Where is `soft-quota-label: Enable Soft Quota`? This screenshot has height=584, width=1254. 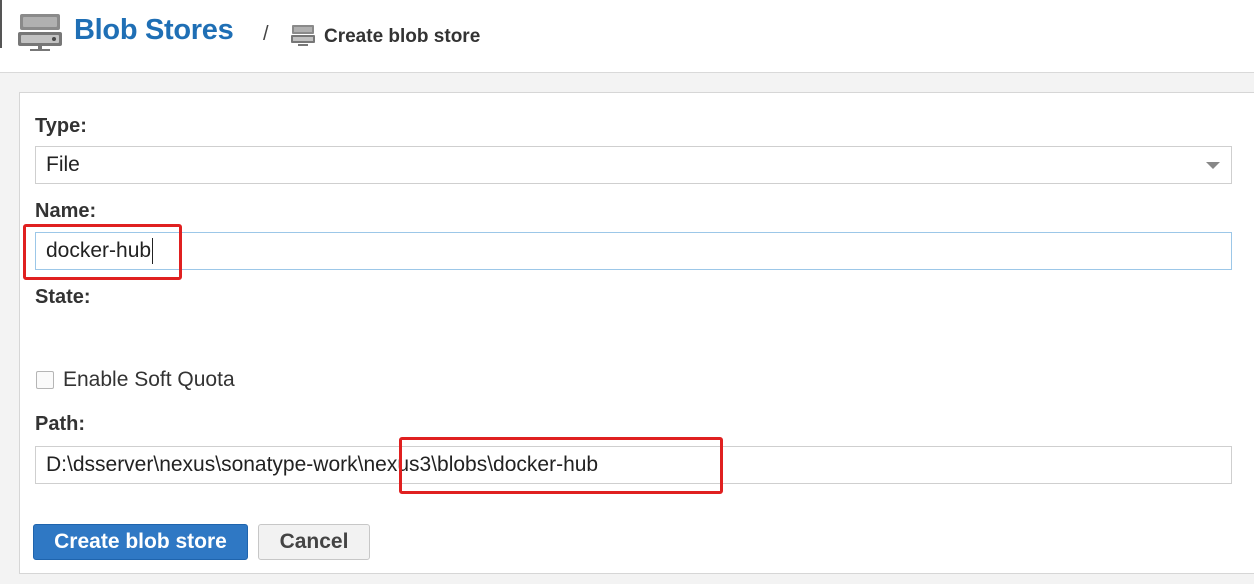
soft-quota-label: Enable Soft Quota is located at coordinates (149, 380).